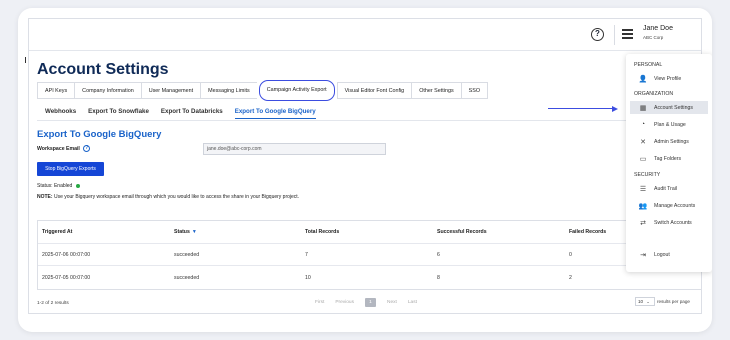 Image resolution: width=730 pixels, height=340 pixels. What do you see at coordinates (56, 90) in the screenshot?
I see `tab-api-keys: API Keys` at bounding box center [56, 90].